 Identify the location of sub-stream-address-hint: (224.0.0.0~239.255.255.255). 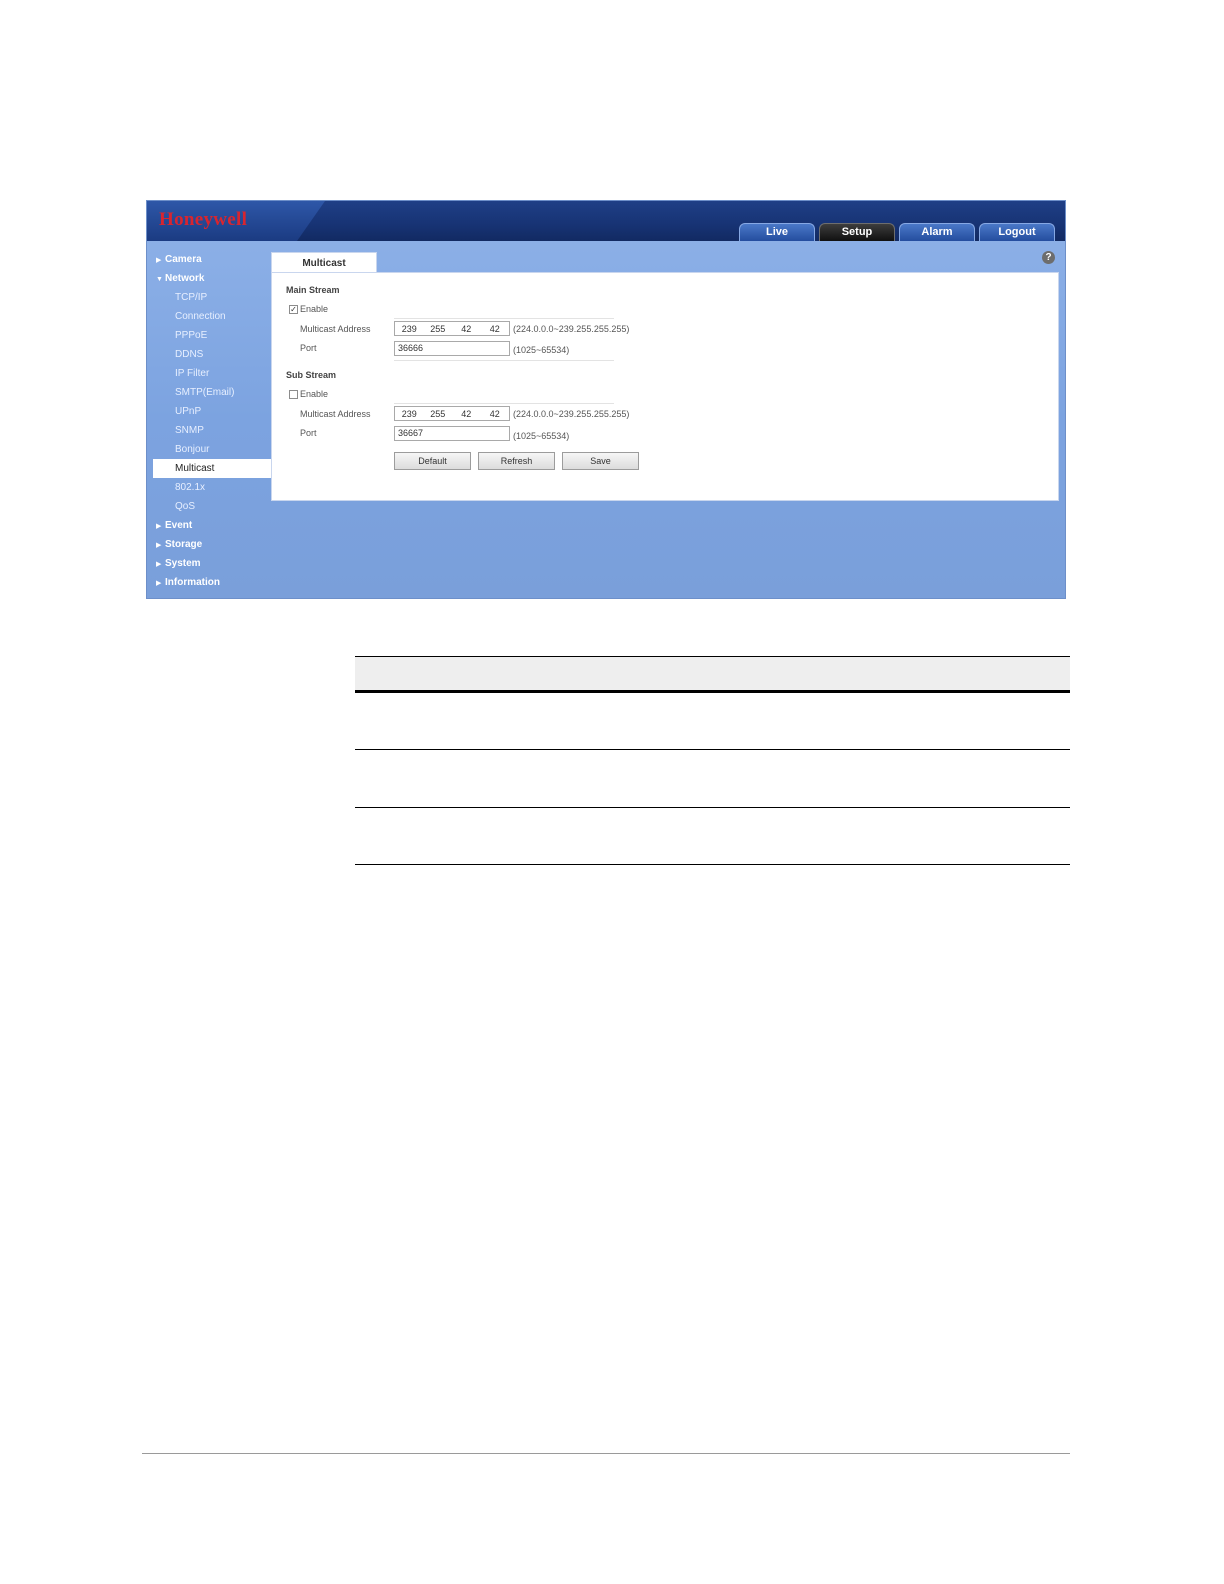
(571, 414).